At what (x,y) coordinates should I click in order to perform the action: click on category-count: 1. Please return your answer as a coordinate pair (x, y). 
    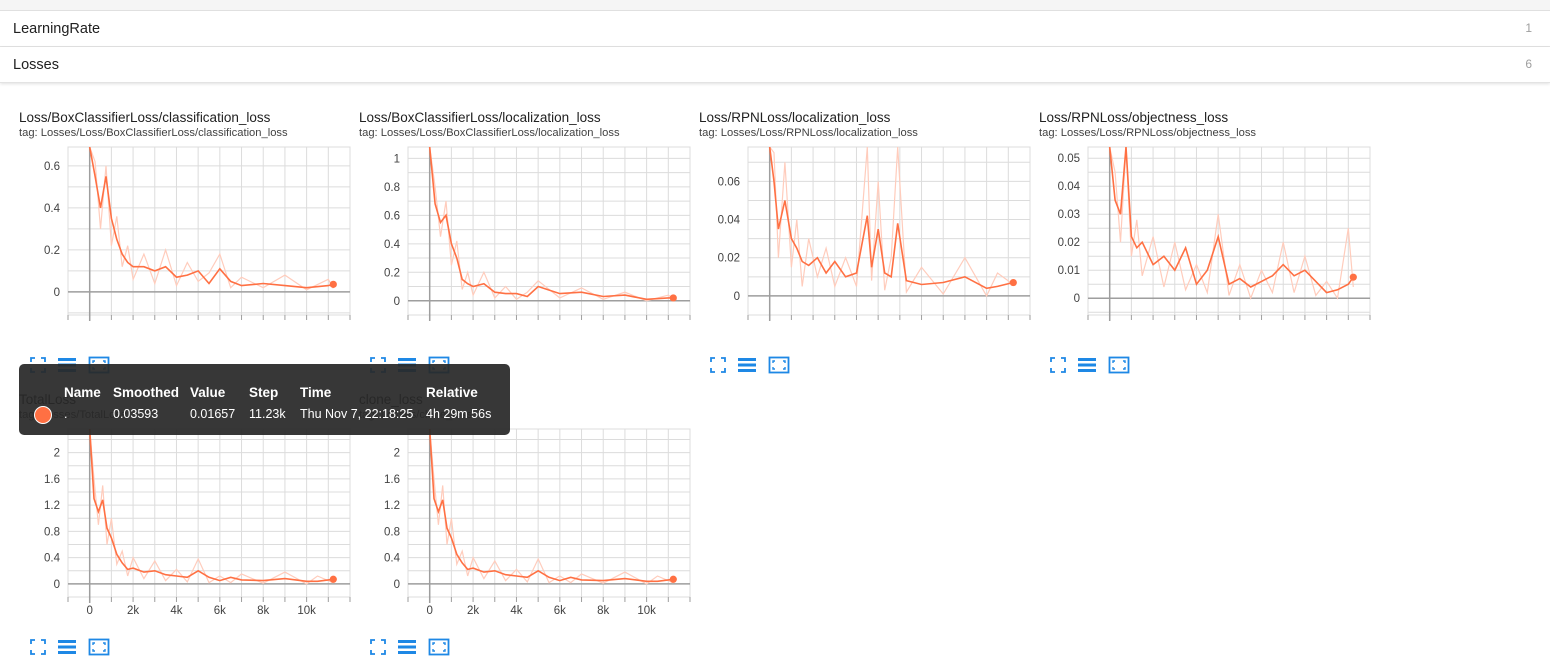
    Looking at the image, I should click on (1528, 28).